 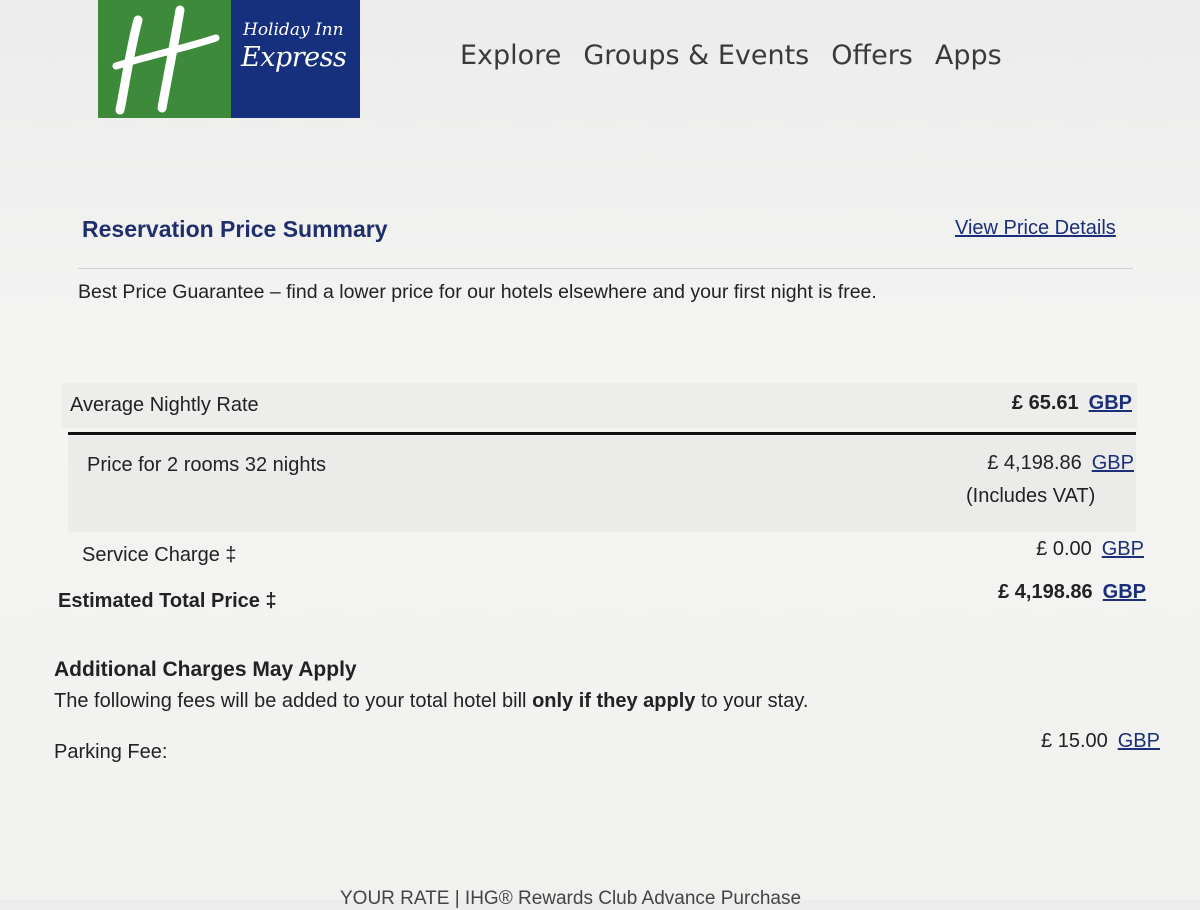 I want to click on total-price-value: £ 4,198.86 GBP, so click(x=1072, y=592).